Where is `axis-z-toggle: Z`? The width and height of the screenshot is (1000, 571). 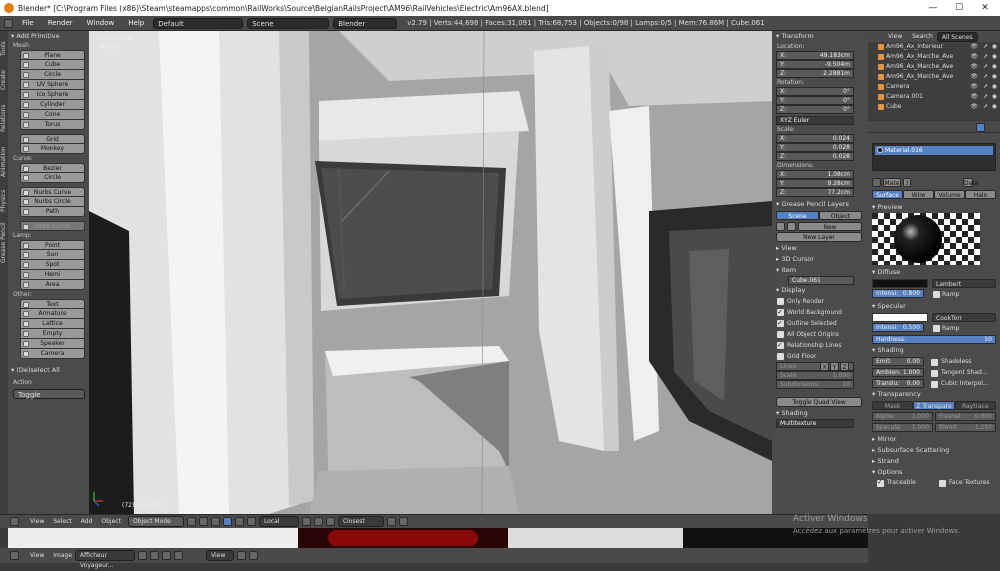
axis-z-toggle: Z is located at coordinates (844, 366).